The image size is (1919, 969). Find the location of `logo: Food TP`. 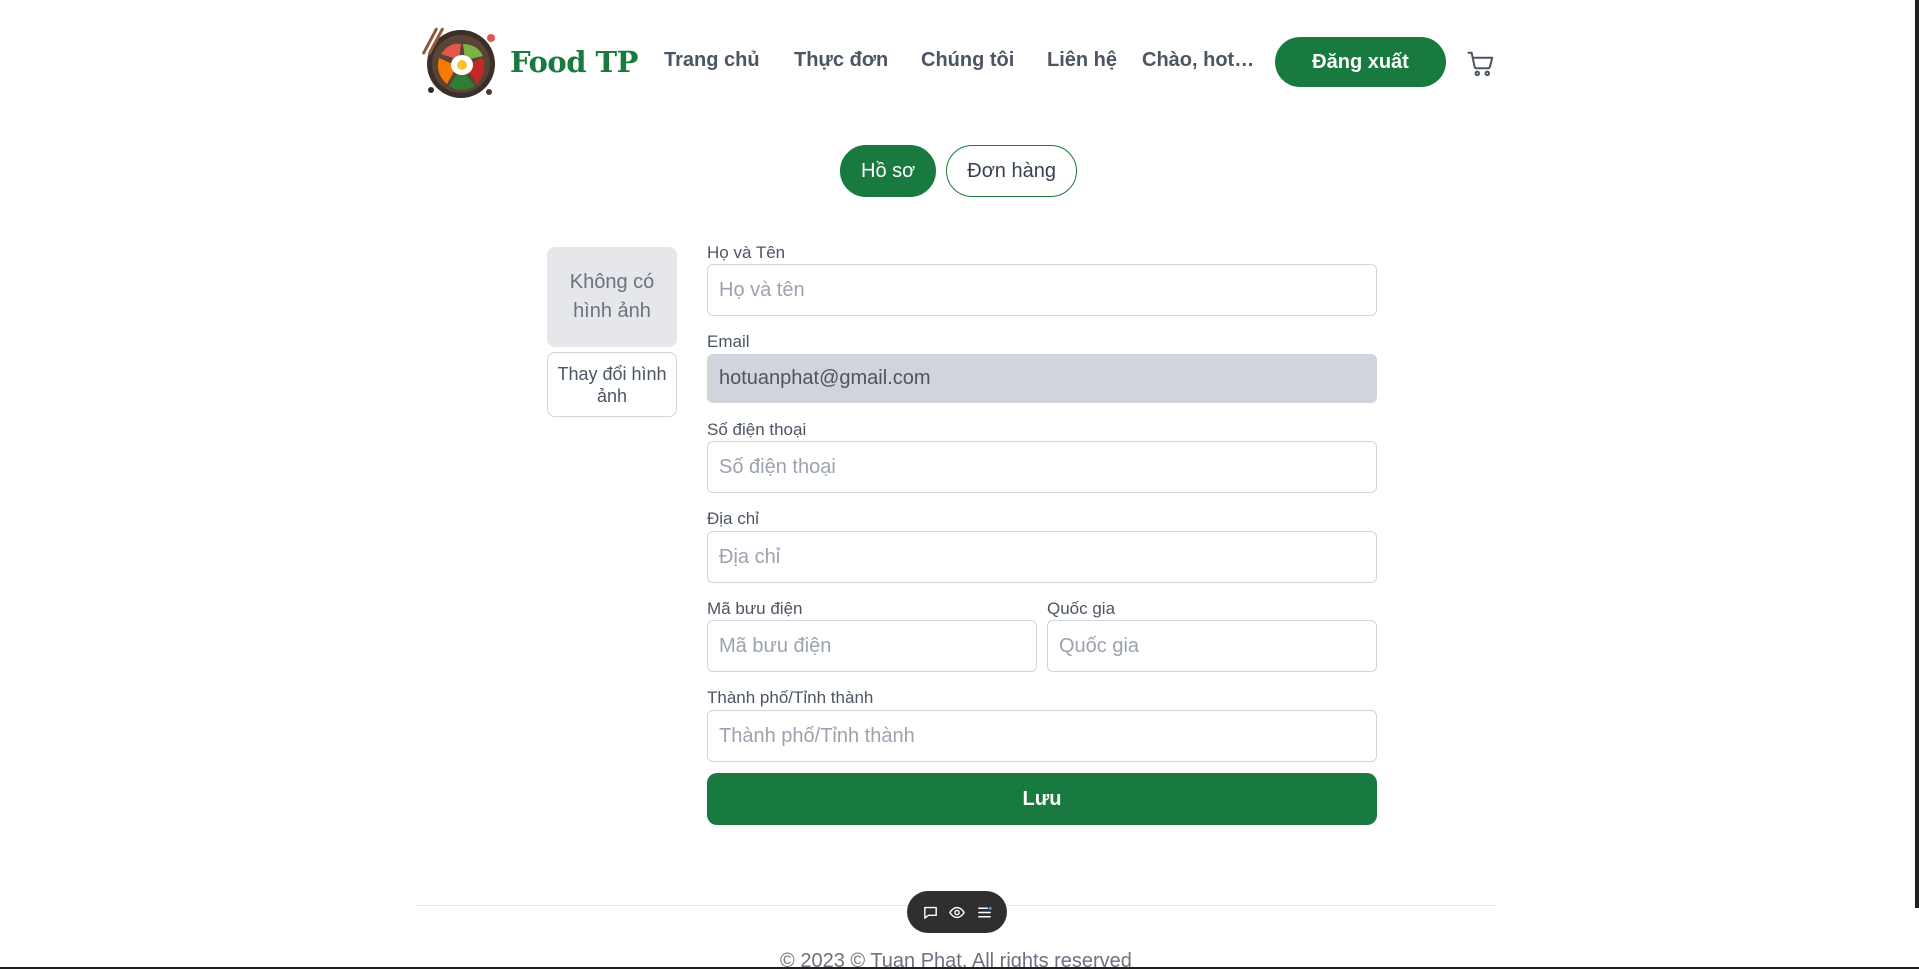

logo: Food TP is located at coordinates (529, 62).